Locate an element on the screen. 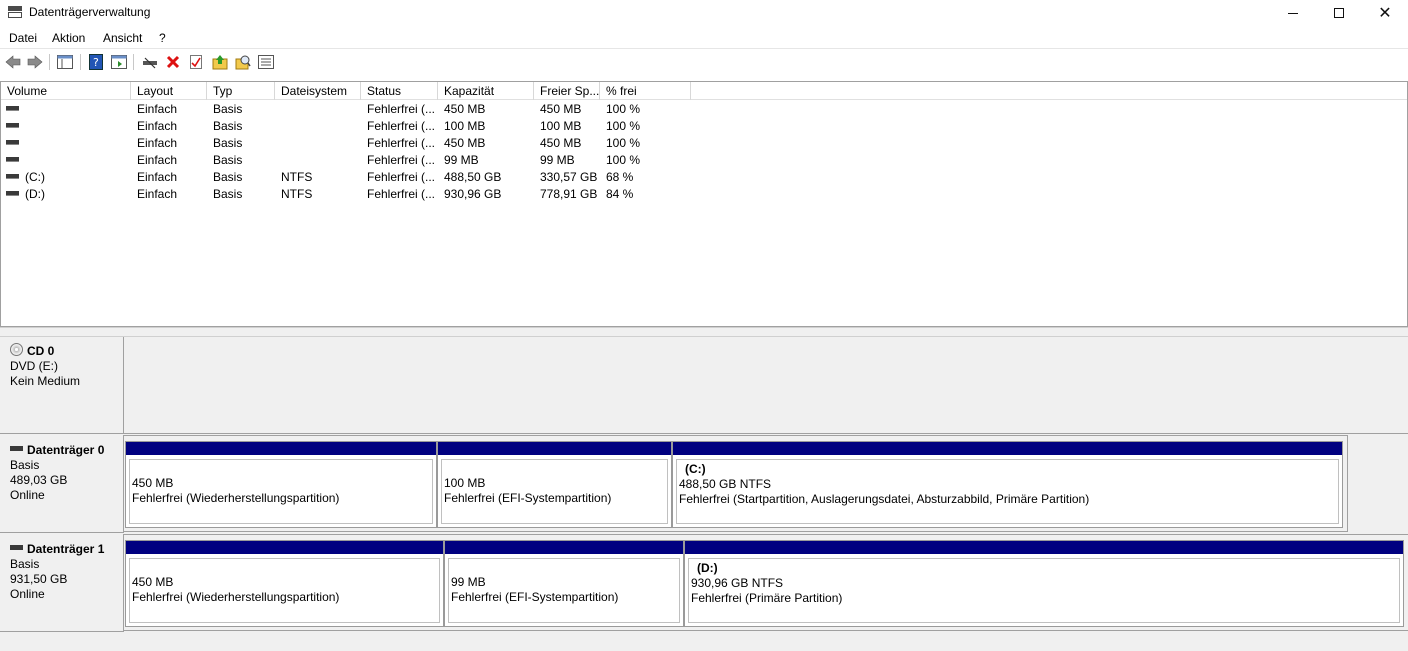  disk-type: DVD (E:) is located at coordinates (34, 366).